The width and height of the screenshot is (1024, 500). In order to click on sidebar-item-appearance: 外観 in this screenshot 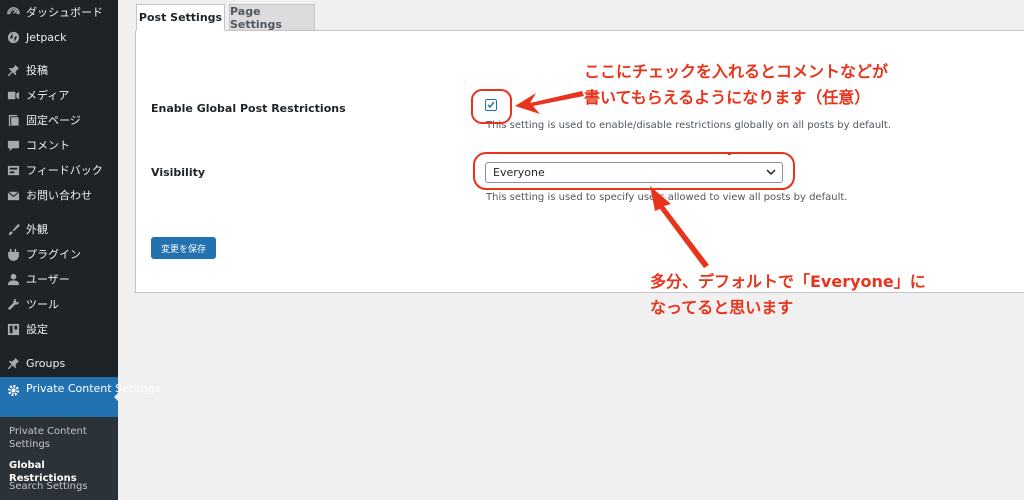, I will do `click(59, 229)`.